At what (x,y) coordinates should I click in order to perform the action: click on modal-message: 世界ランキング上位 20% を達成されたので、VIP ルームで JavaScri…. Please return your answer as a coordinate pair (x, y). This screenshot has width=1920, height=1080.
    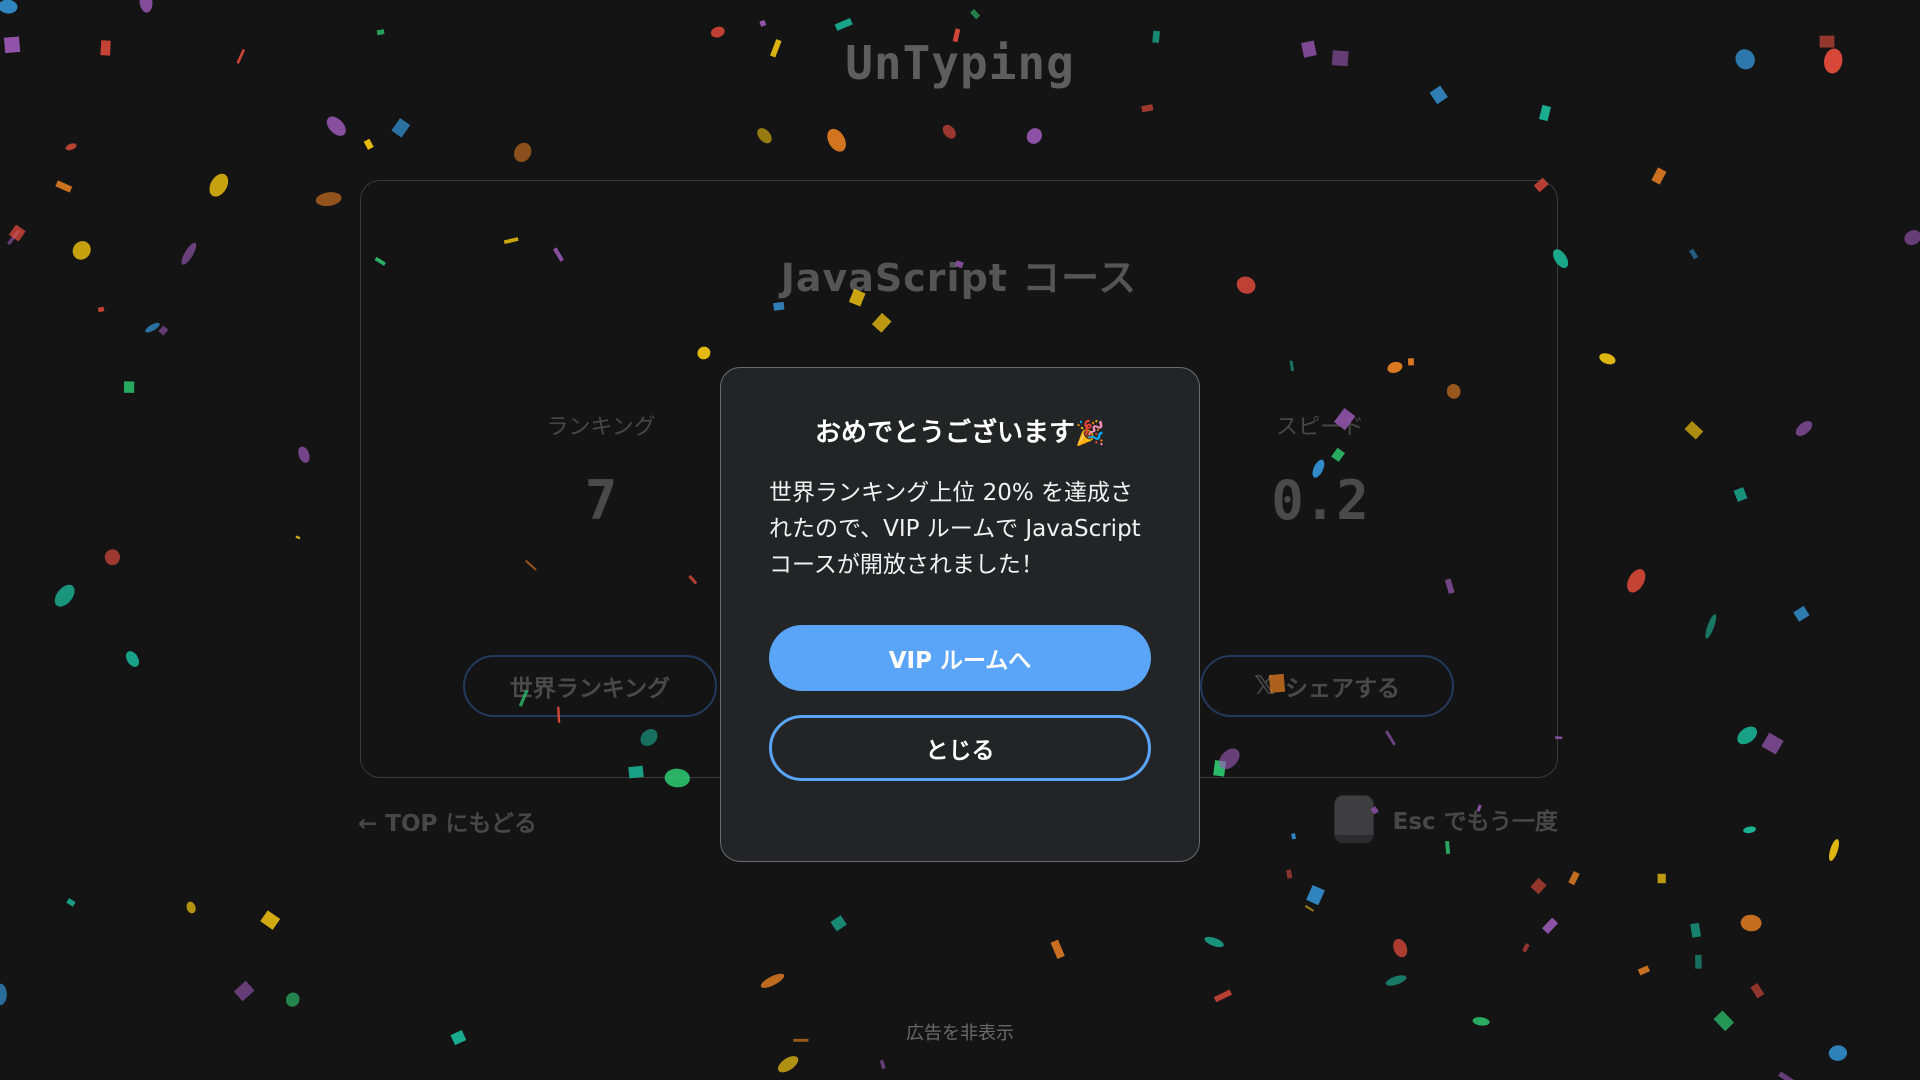
    Looking at the image, I should click on (955, 529).